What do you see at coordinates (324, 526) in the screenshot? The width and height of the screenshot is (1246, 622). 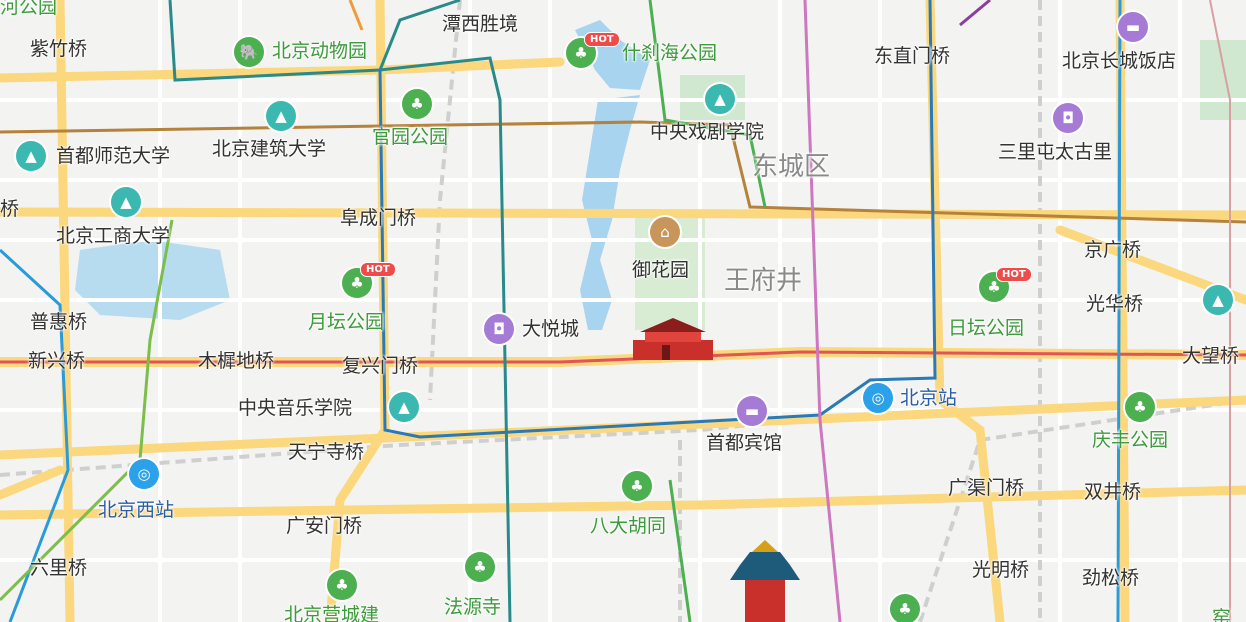 I see `bridge-label: 广安门桥` at bounding box center [324, 526].